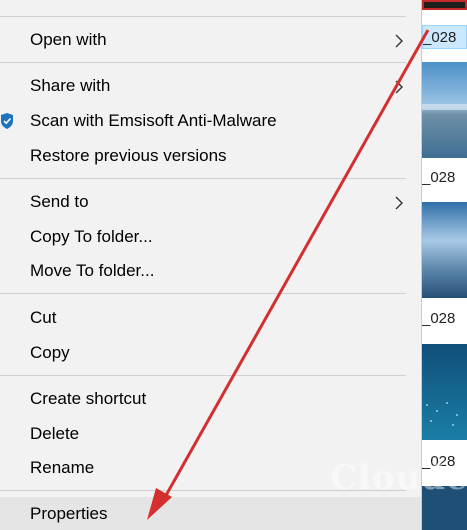 The image size is (467, 530). What do you see at coordinates (210, 434) in the screenshot?
I see `menu-item-delete: Delete` at bounding box center [210, 434].